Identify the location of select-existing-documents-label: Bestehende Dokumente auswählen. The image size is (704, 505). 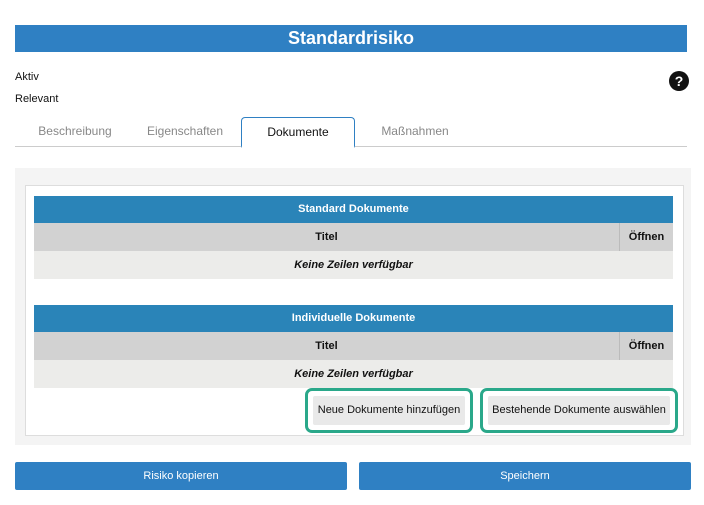
(579, 410).